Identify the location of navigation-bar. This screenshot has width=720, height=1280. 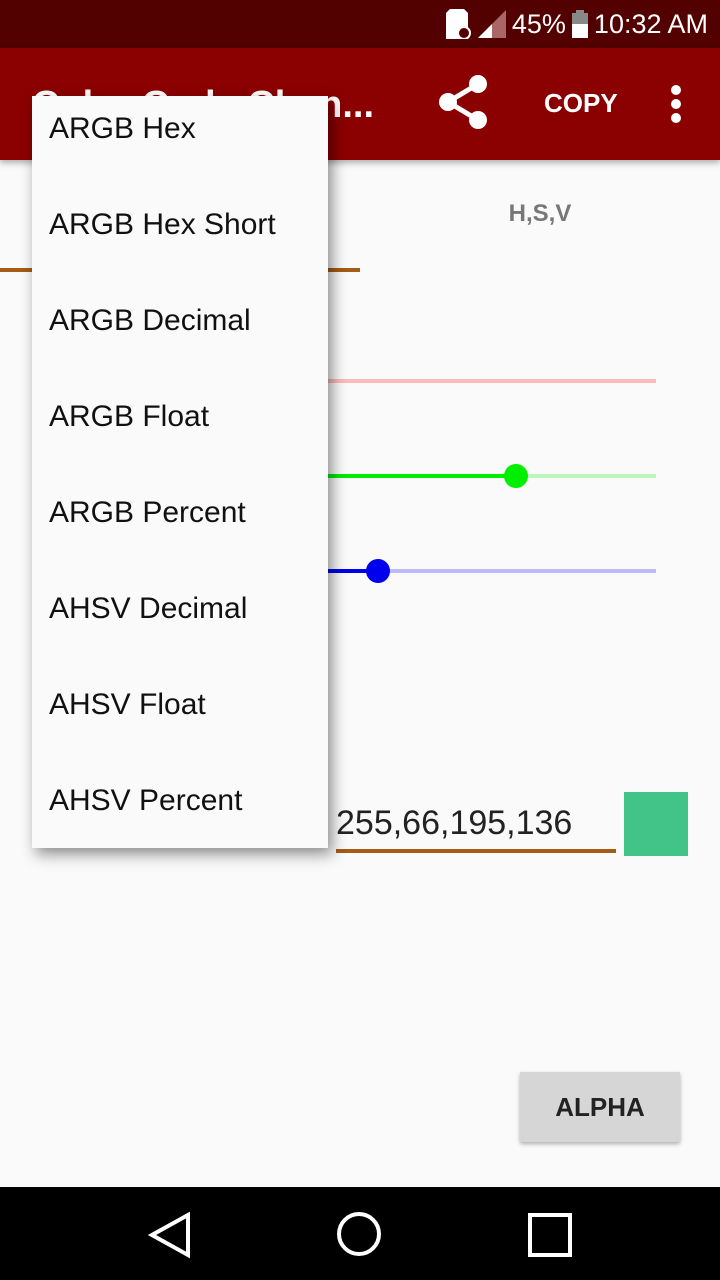
(360, 1233).